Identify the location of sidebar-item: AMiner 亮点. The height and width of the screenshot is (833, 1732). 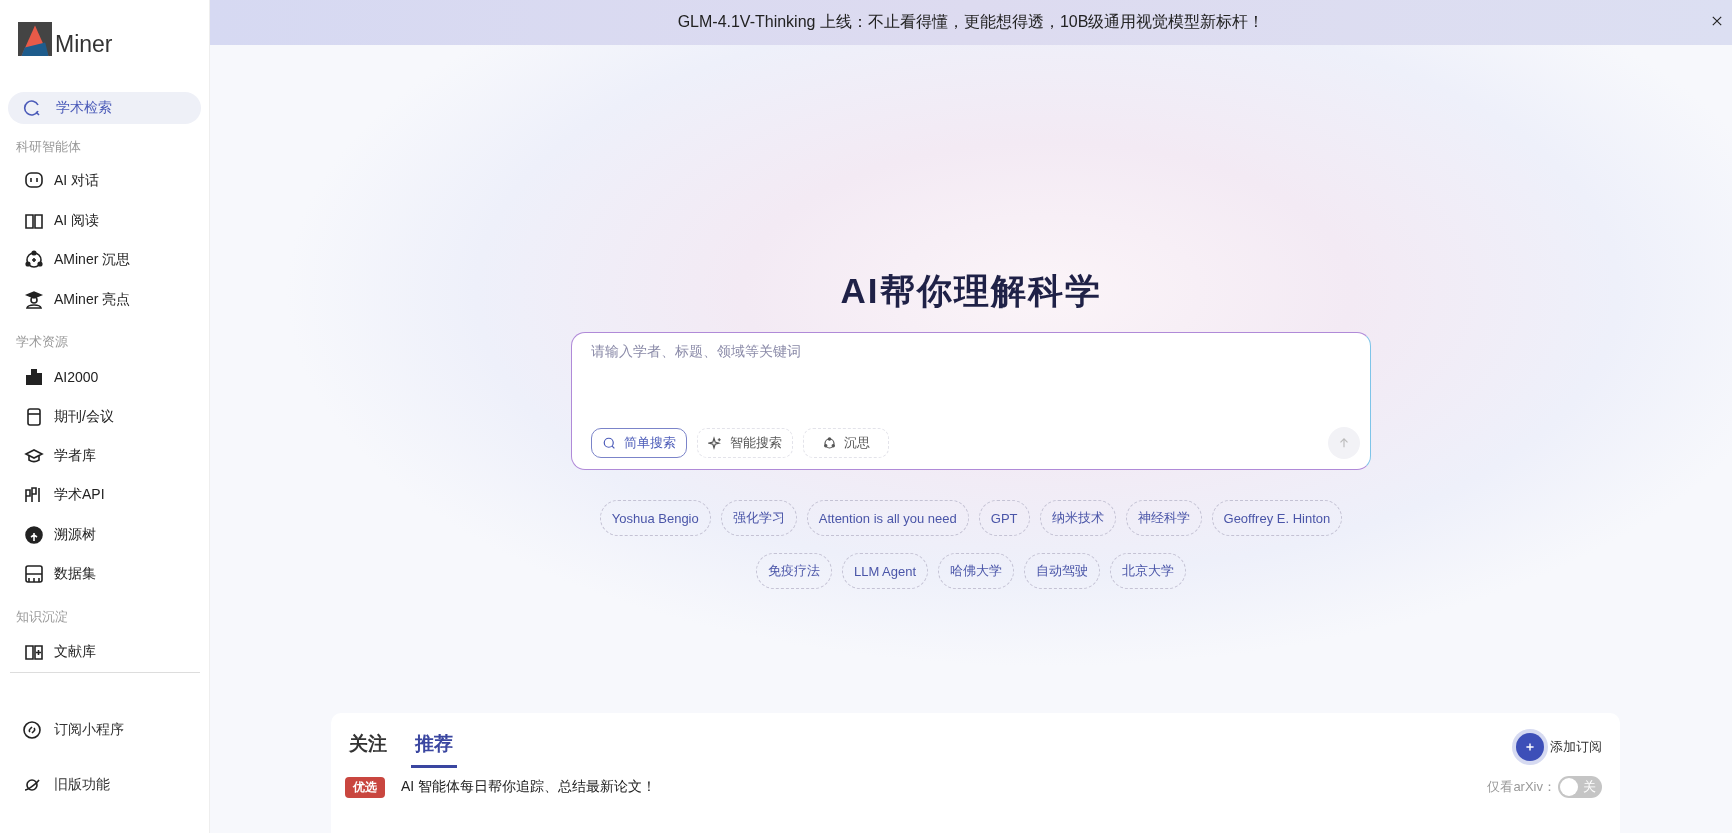
(104, 299).